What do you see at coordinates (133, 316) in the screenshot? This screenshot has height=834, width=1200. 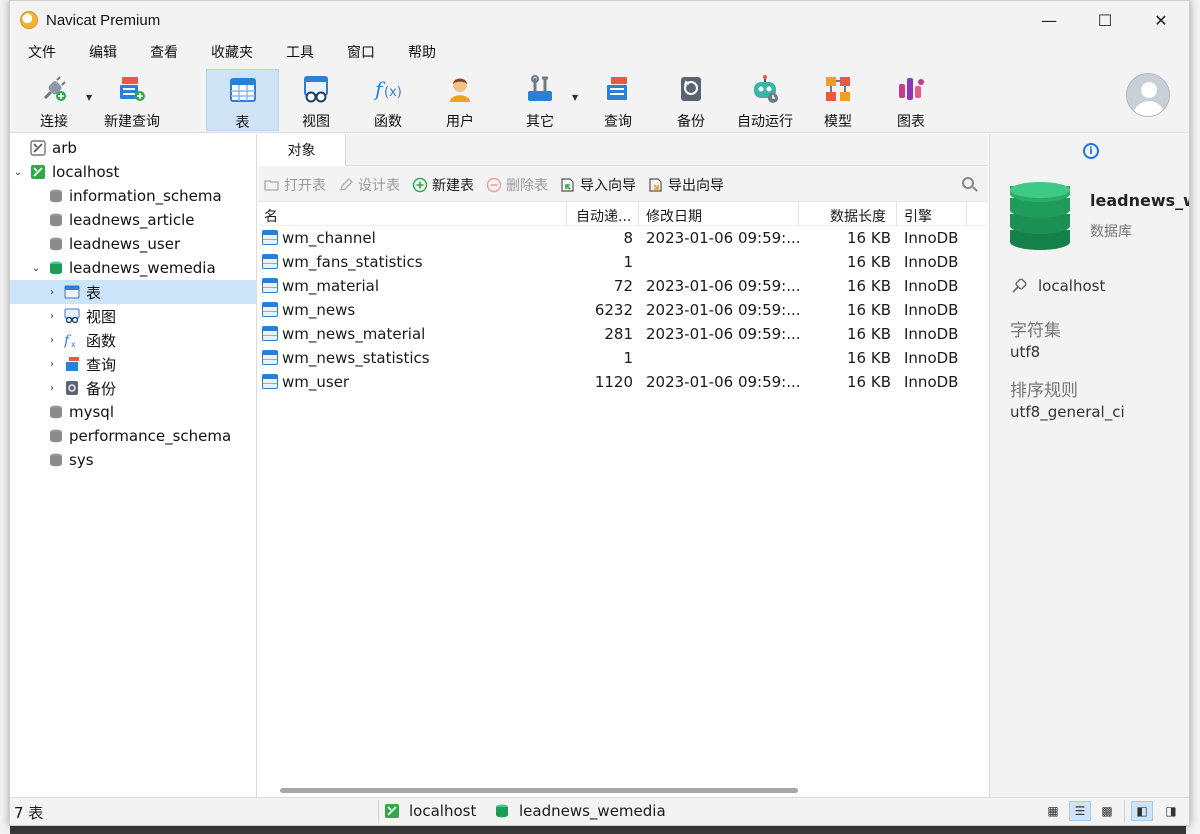 I see `tree-item-views: › 视图` at bounding box center [133, 316].